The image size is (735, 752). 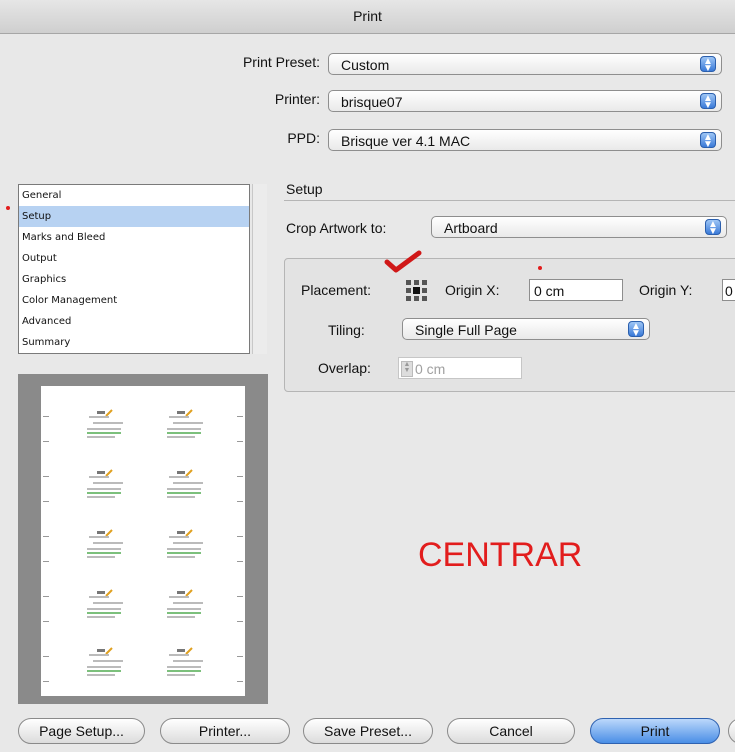 What do you see at coordinates (281, 62) in the screenshot?
I see `print-preset-label: Print Preset:` at bounding box center [281, 62].